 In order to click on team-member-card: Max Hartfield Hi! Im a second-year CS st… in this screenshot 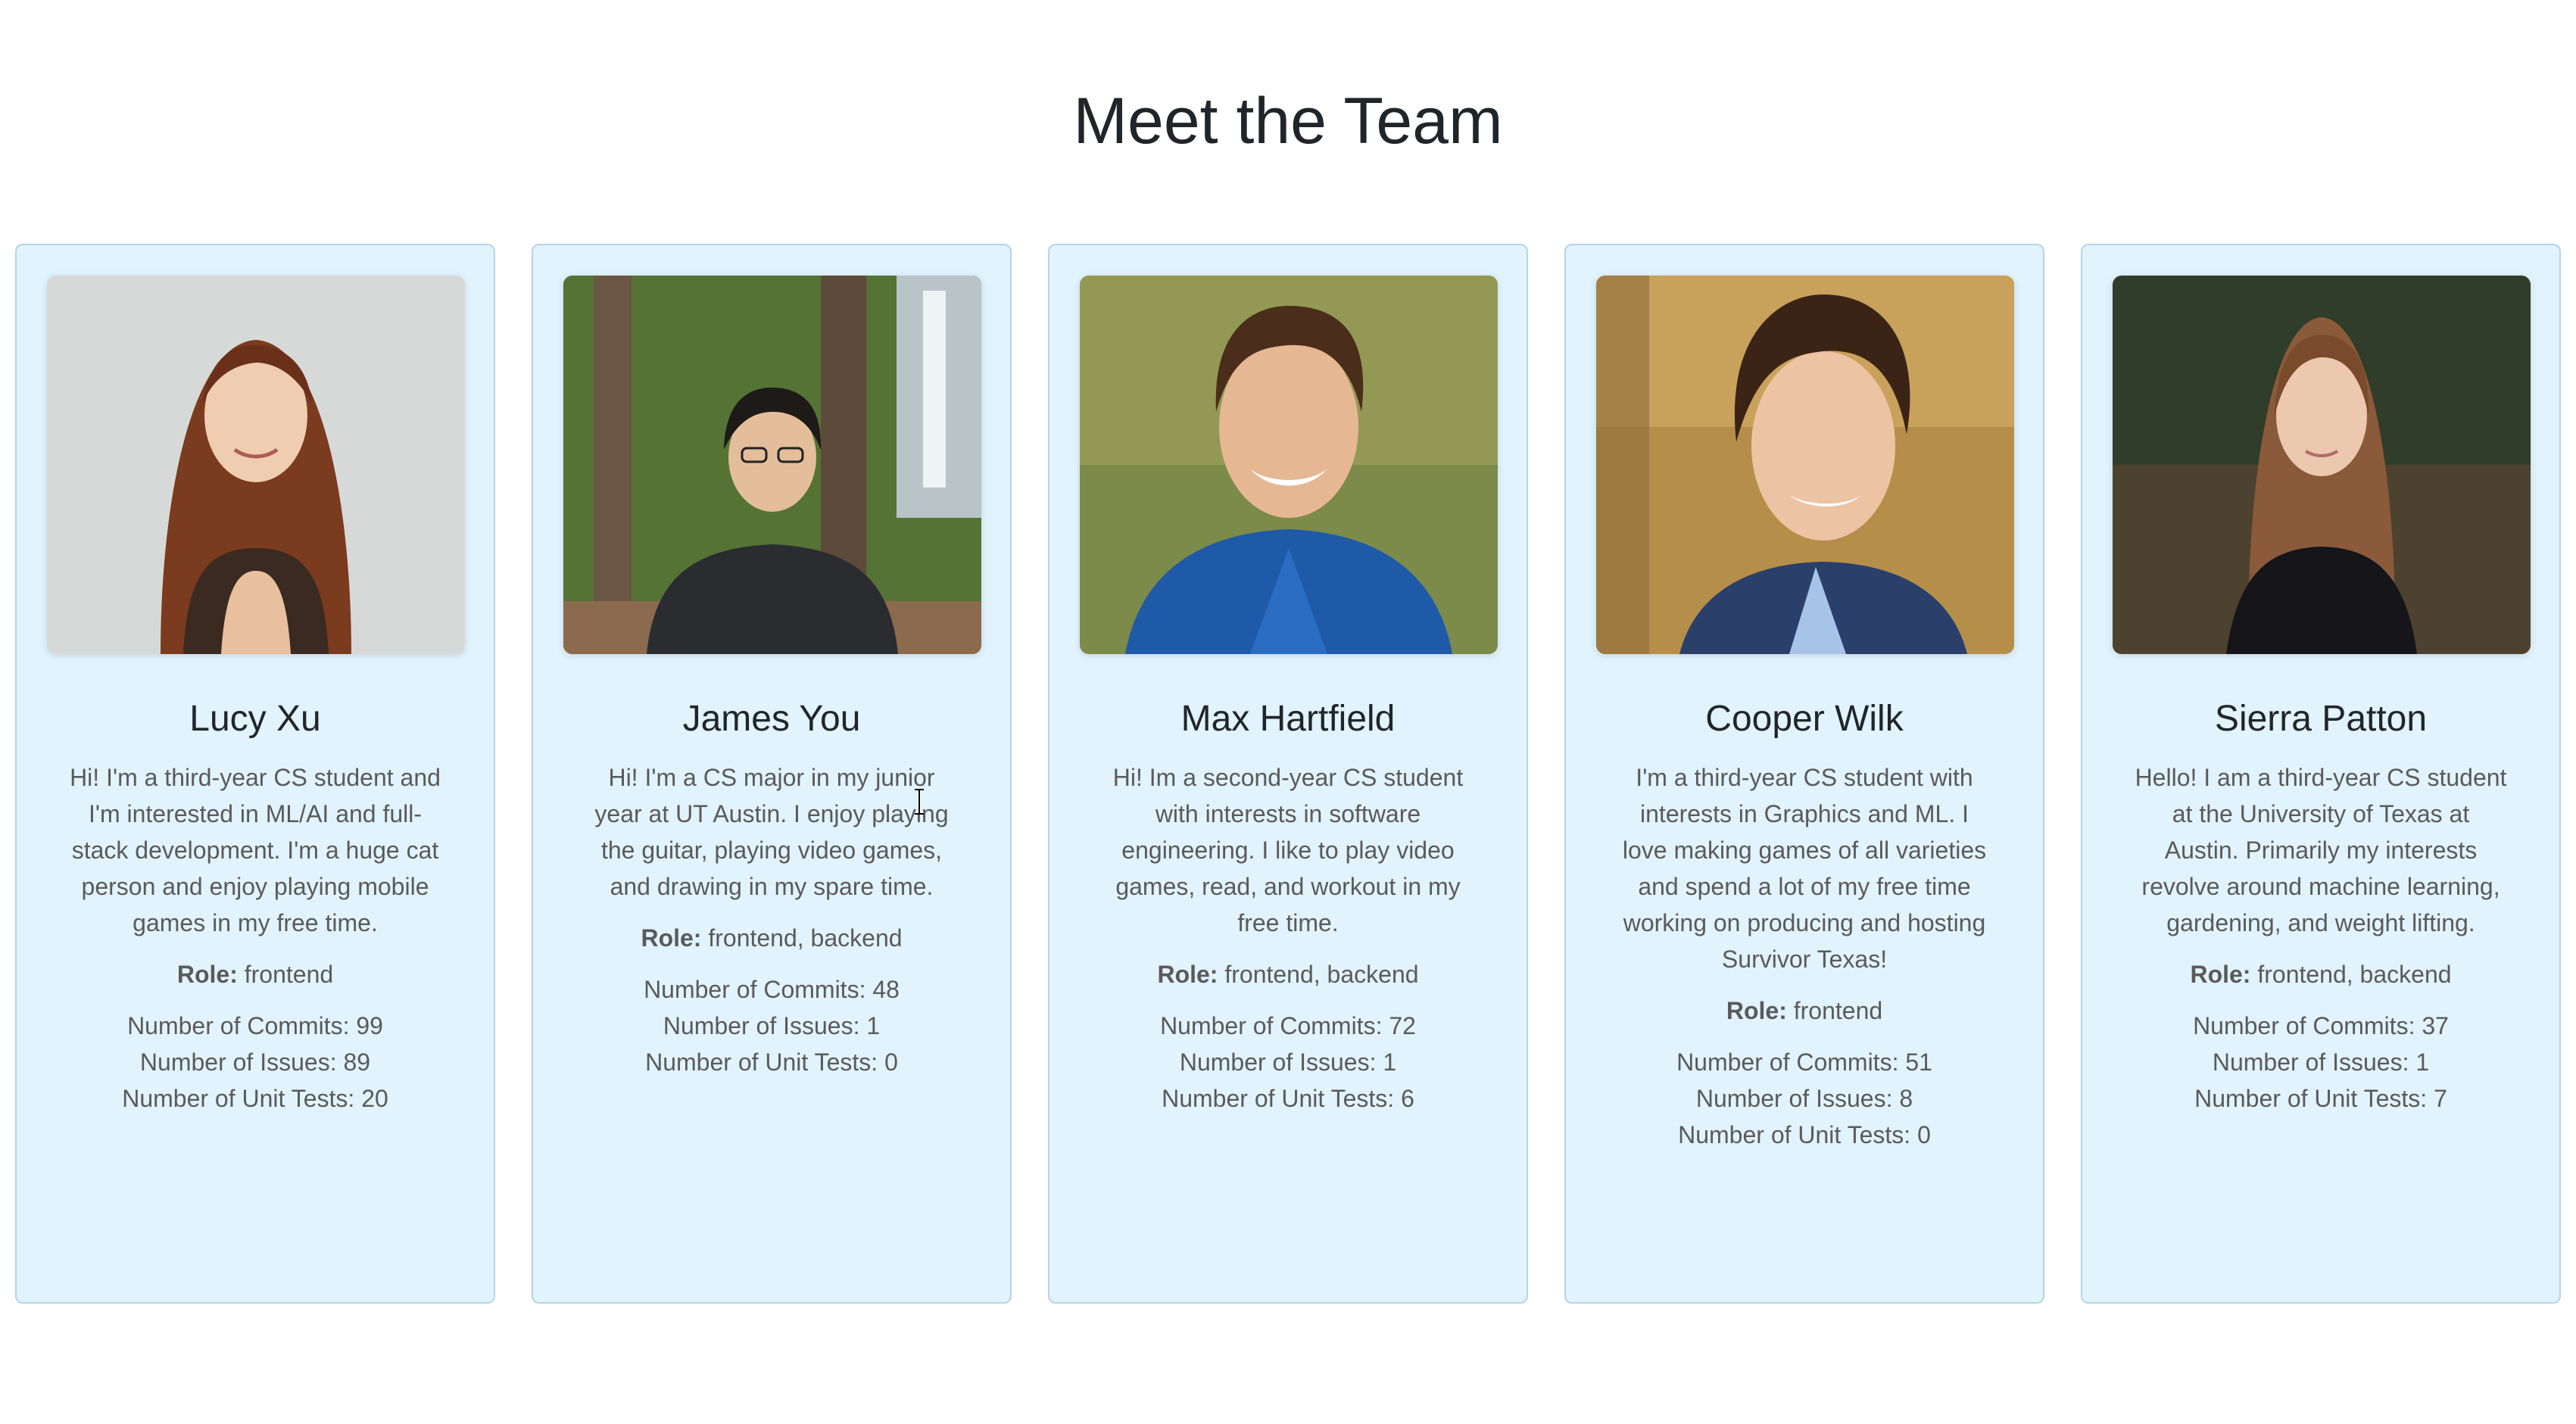, I will do `click(1288, 774)`.